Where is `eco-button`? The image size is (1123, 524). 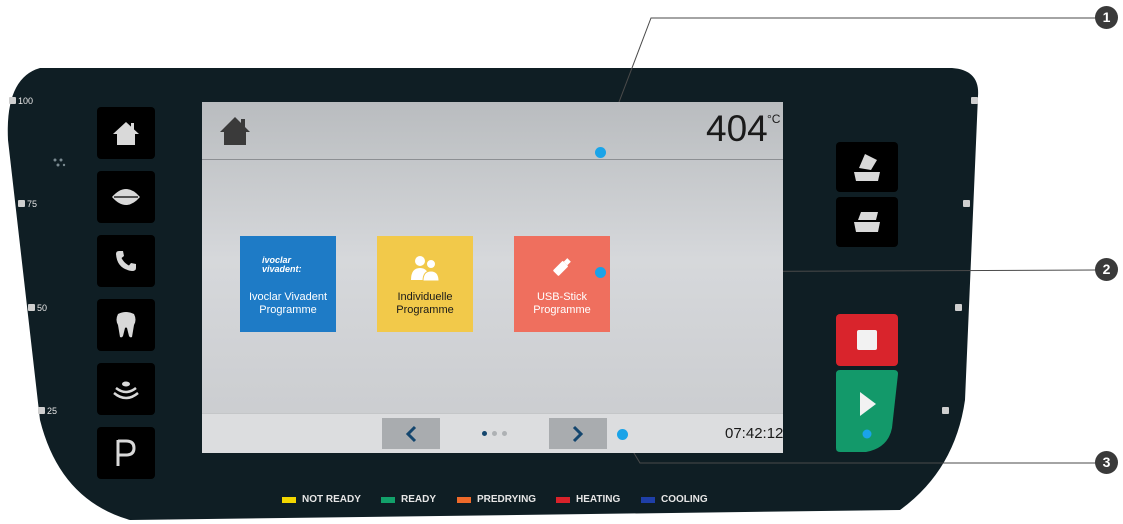 eco-button is located at coordinates (126, 197).